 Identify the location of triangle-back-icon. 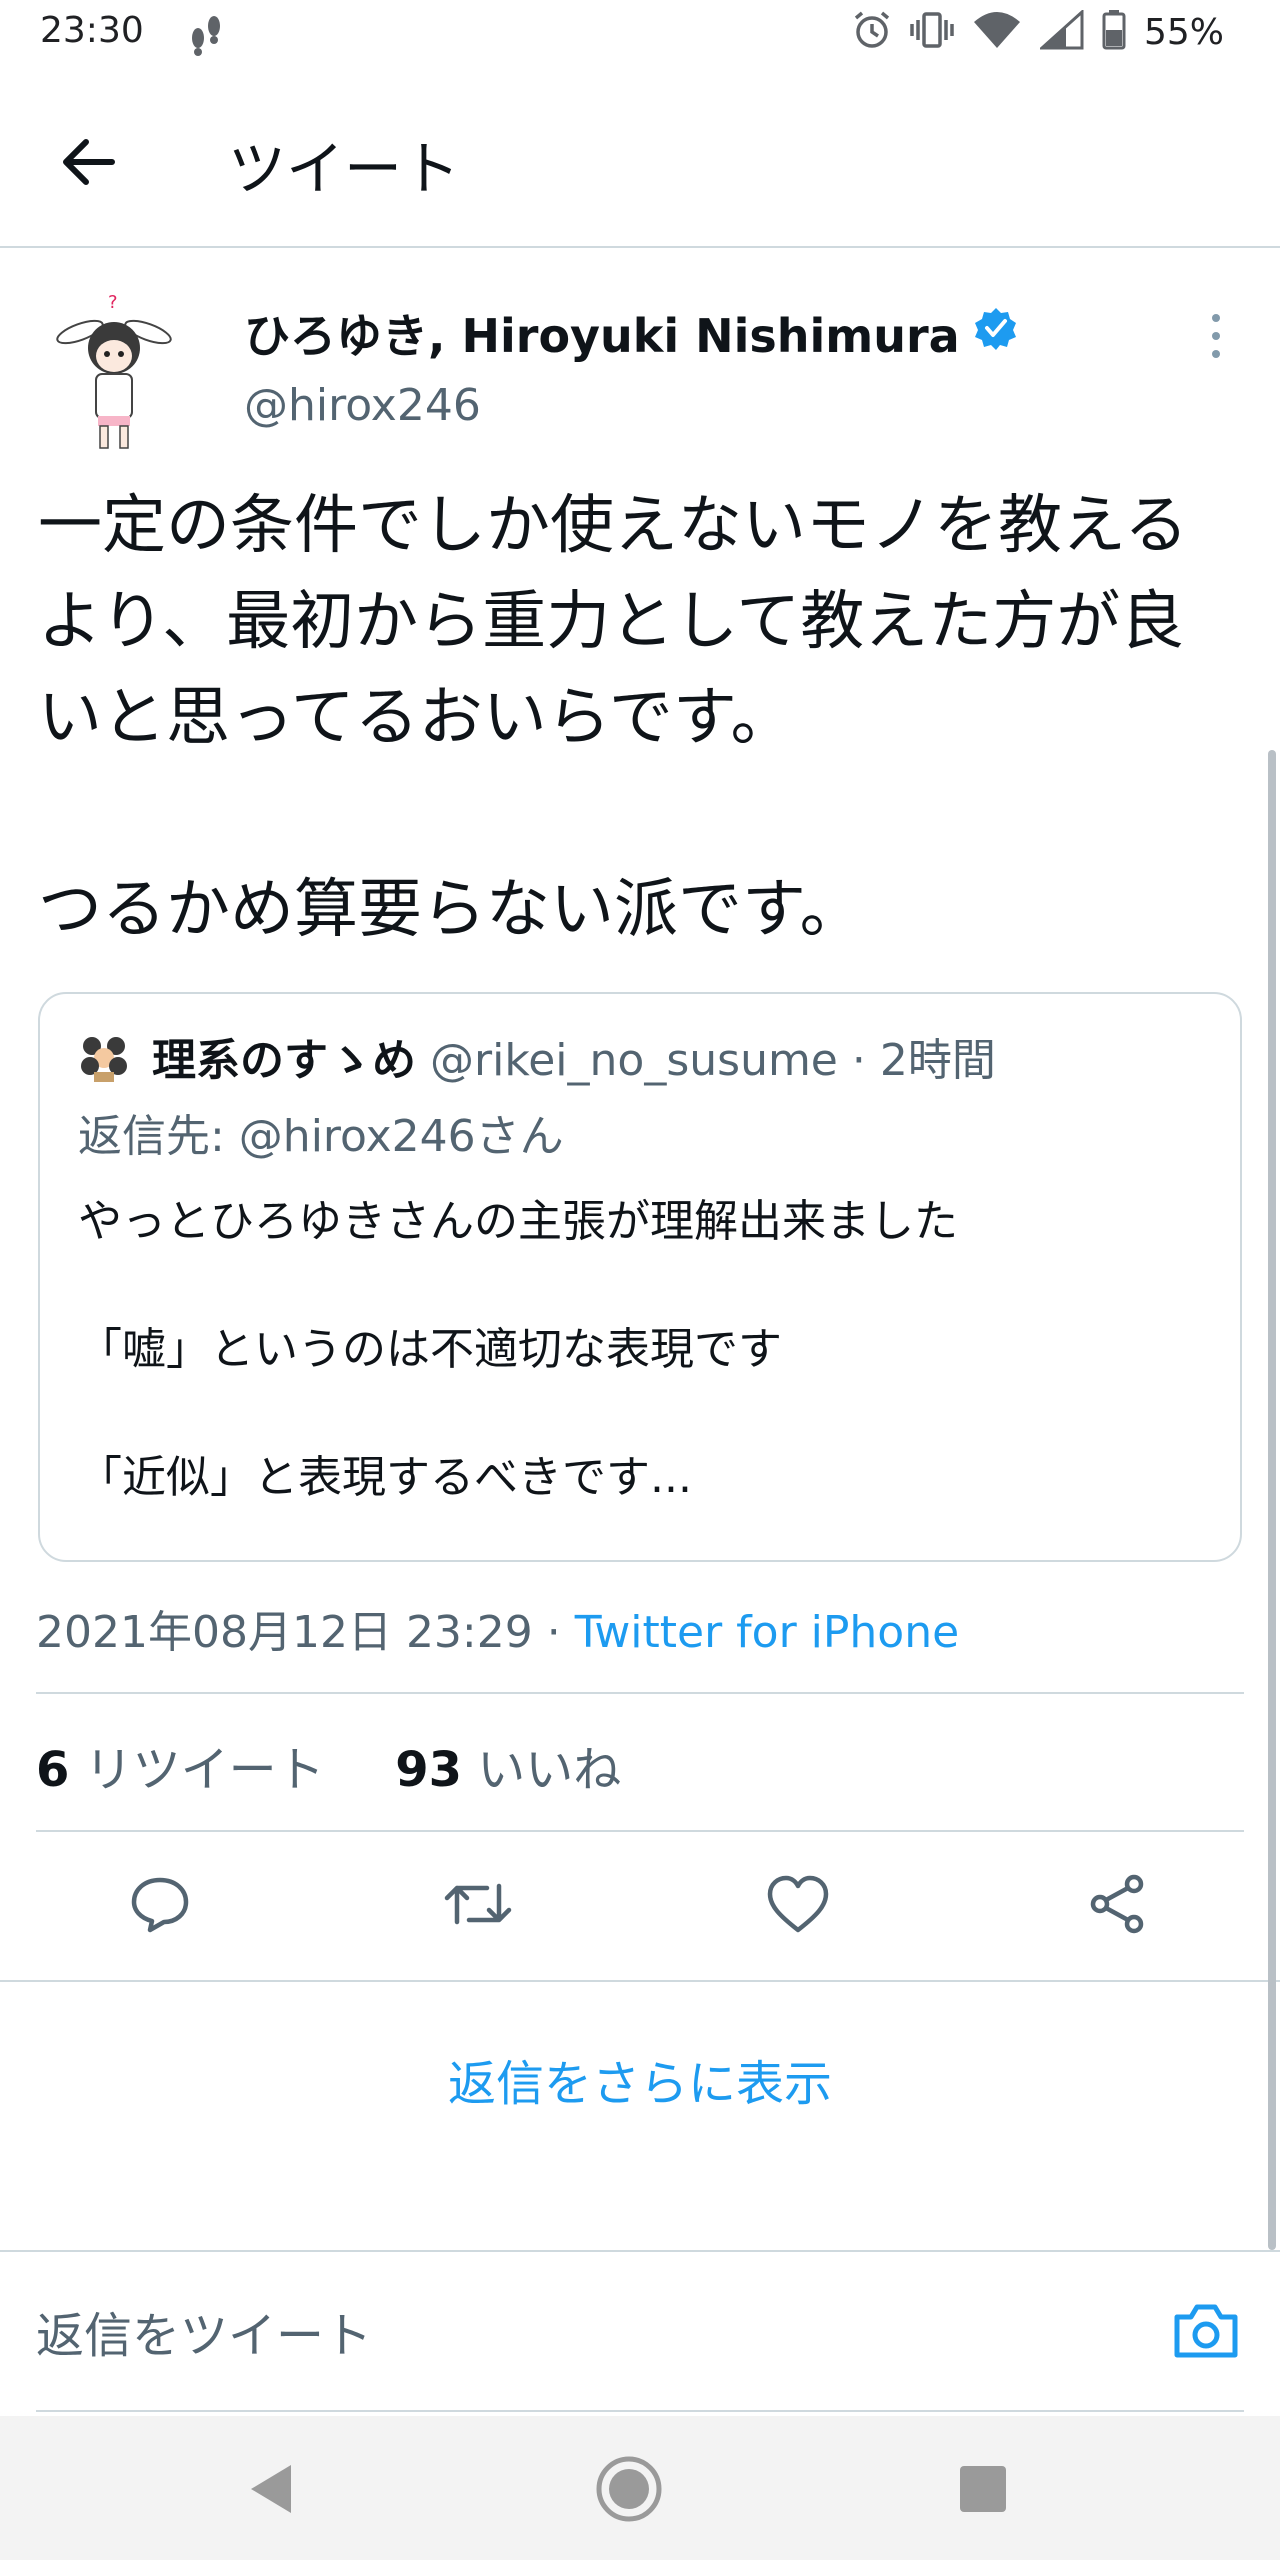
(271, 2491).